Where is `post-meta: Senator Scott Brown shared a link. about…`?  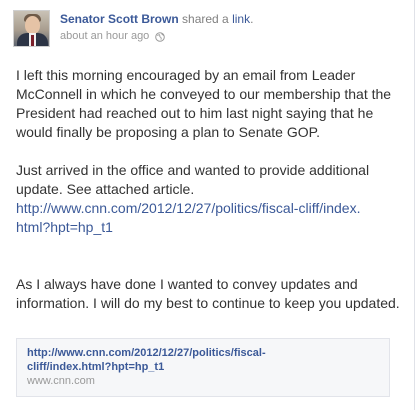 post-meta: Senator Scott Brown shared a link. about… is located at coordinates (156, 28).